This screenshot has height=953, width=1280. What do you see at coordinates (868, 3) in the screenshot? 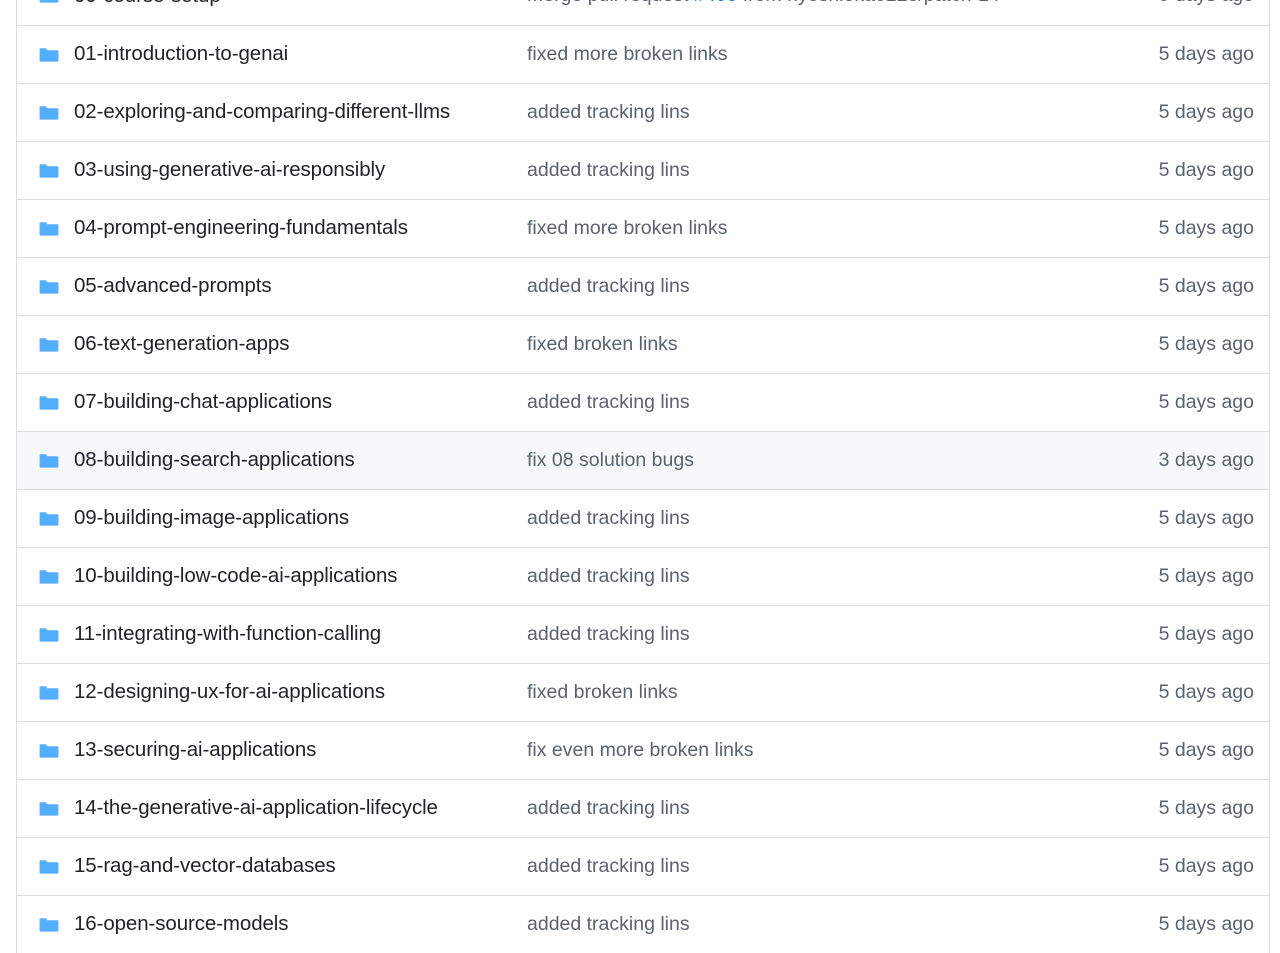
I see `commit-message-suffix: from hyoshioka0128/patch-14` at bounding box center [868, 3].